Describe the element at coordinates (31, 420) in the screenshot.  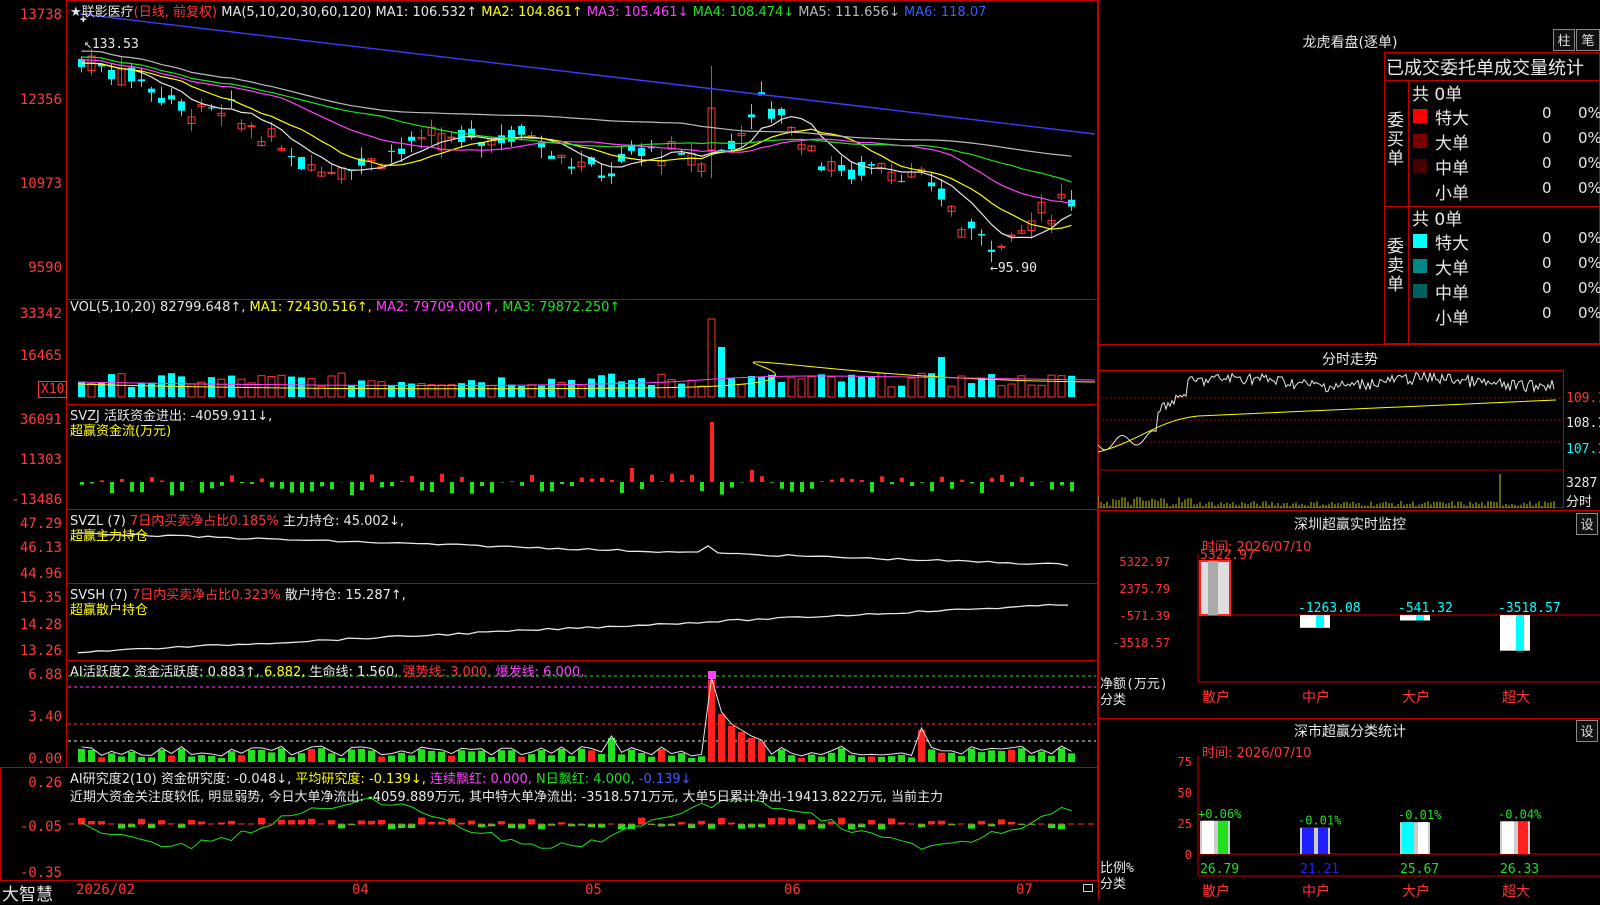
I see `svzj-y-label-1: 36091` at that location.